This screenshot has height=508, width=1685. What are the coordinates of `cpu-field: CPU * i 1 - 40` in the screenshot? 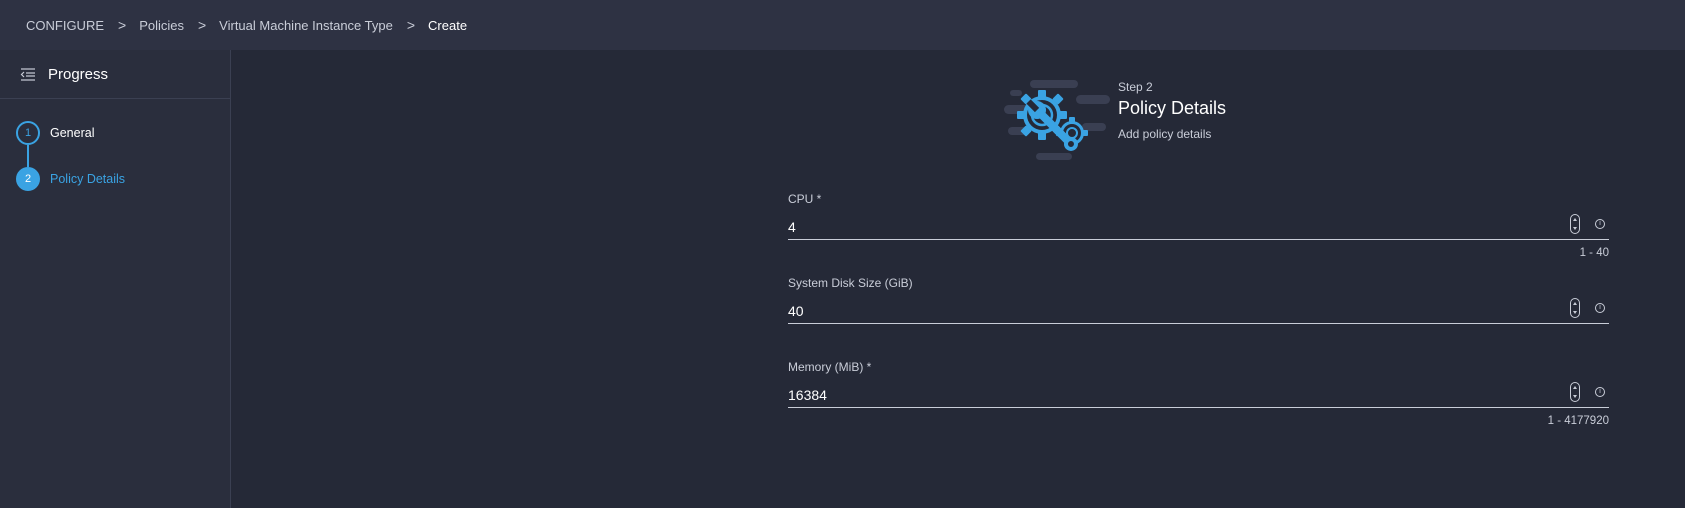 It's located at (1198, 225).